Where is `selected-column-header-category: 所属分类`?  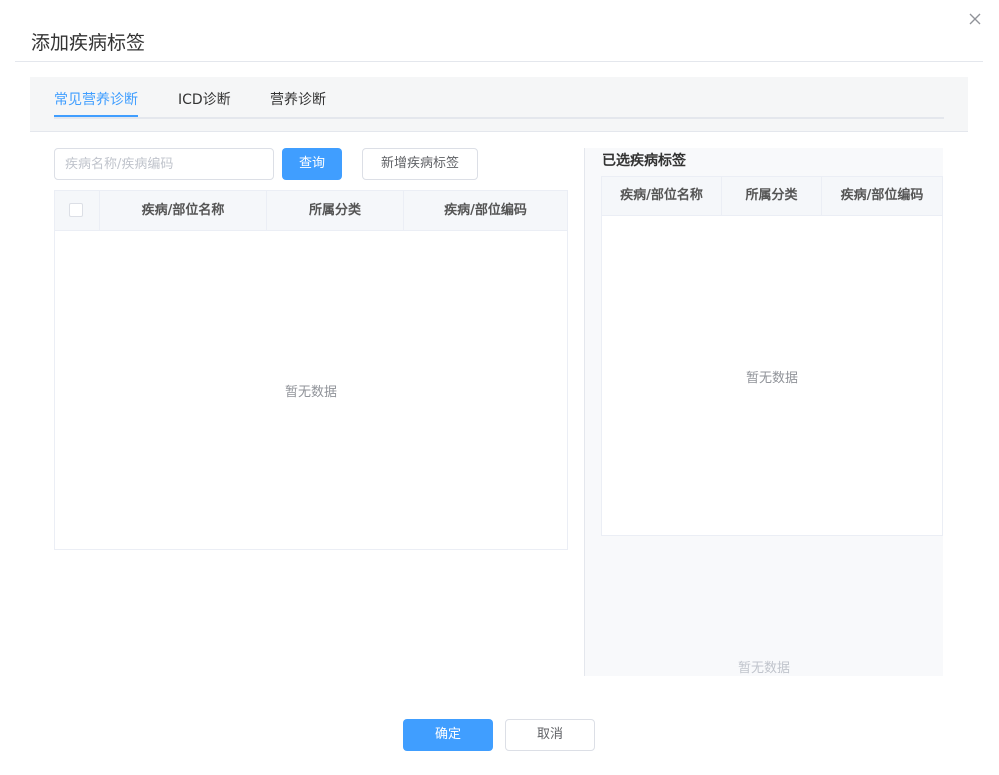
selected-column-header-category: 所属分类 is located at coordinates (771, 196).